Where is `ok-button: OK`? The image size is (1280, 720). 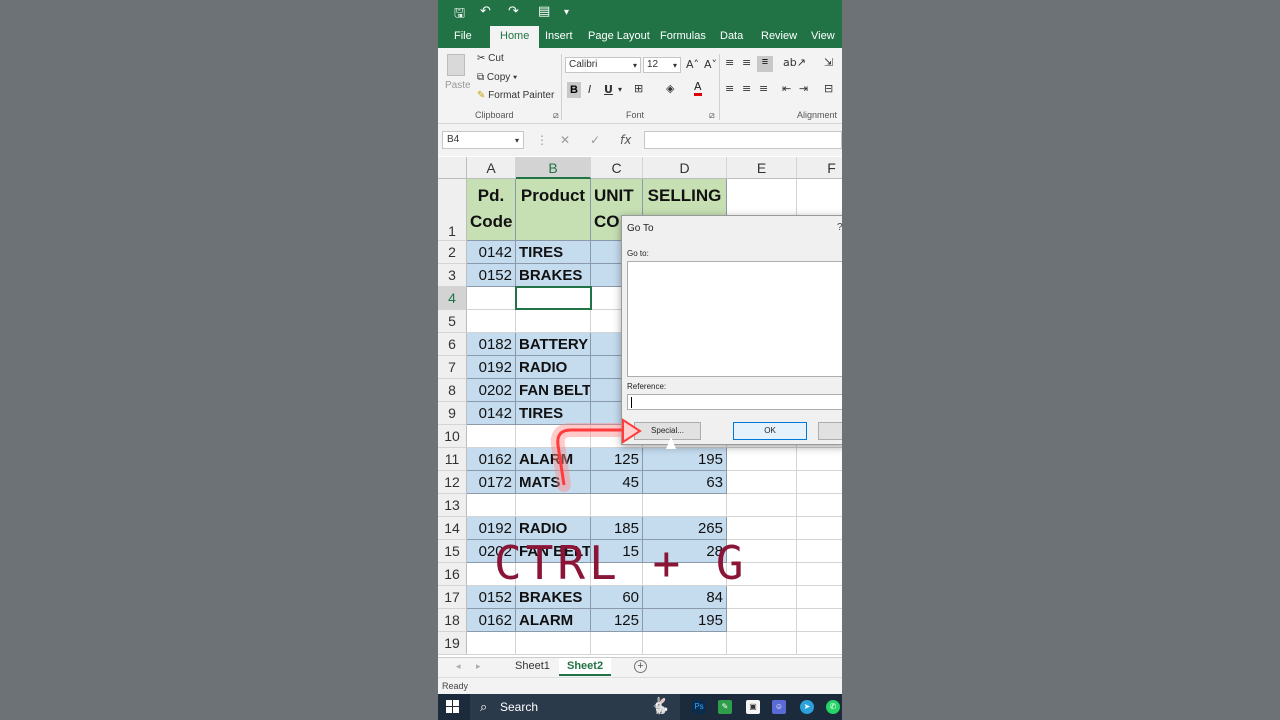
ok-button: OK is located at coordinates (770, 431).